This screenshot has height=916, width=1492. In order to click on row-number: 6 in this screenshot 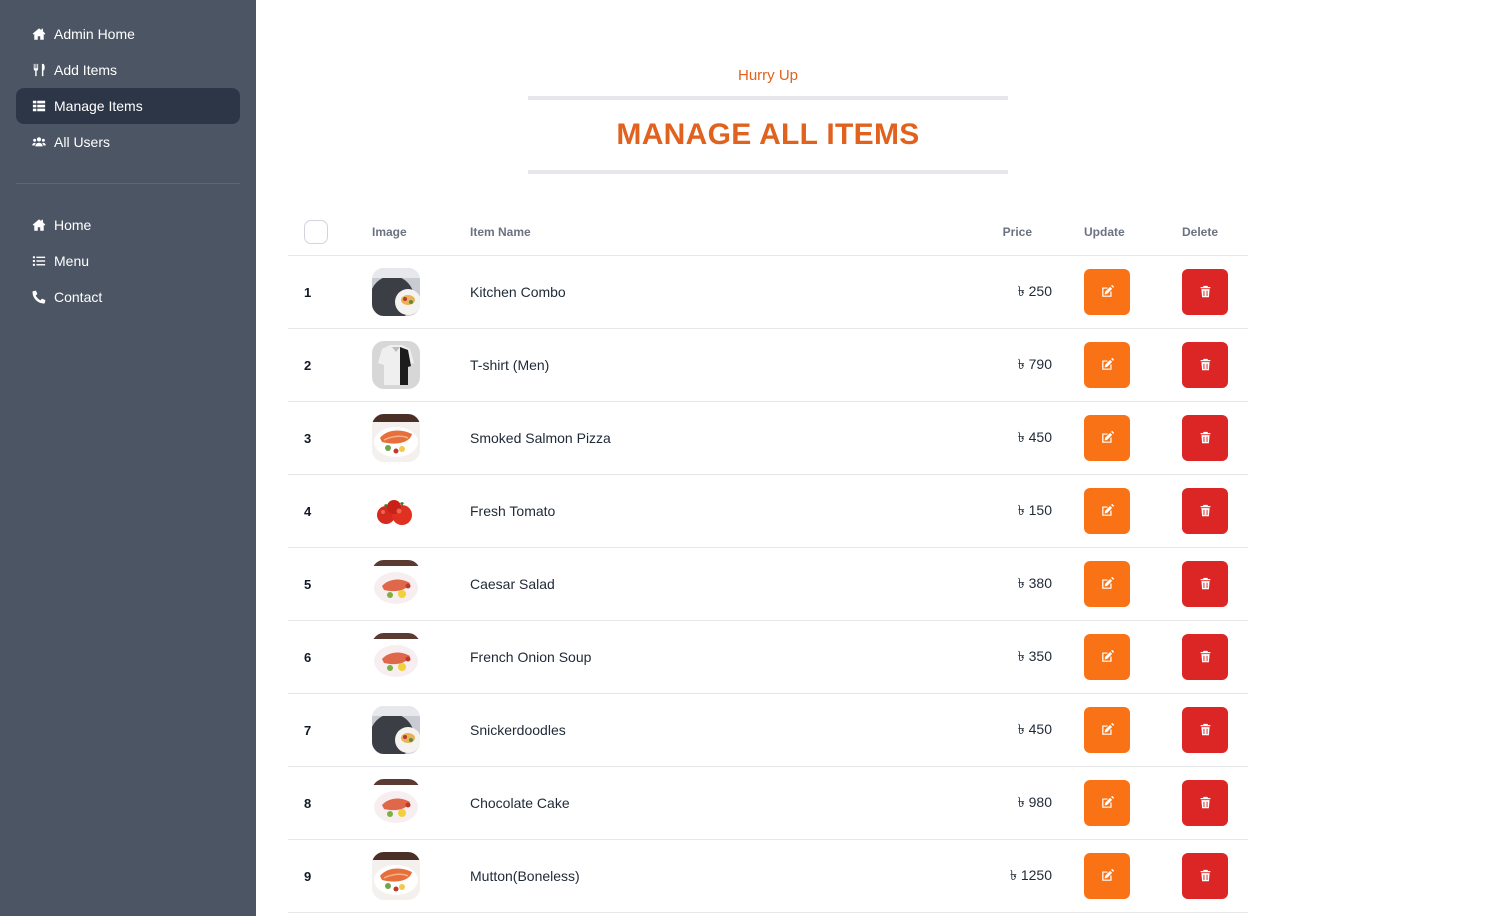, I will do `click(308, 657)`.